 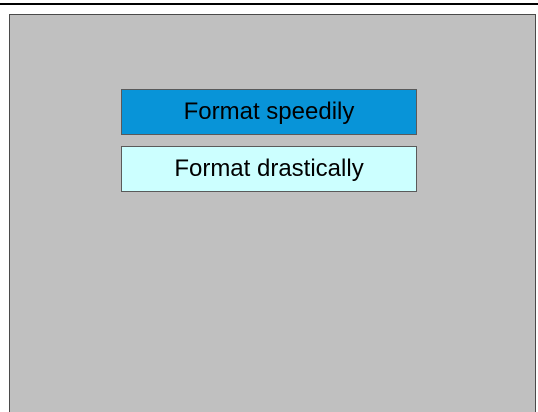 What do you see at coordinates (269, 112) in the screenshot?
I see `format-speedily-option: Format speedily` at bounding box center [269, 112].